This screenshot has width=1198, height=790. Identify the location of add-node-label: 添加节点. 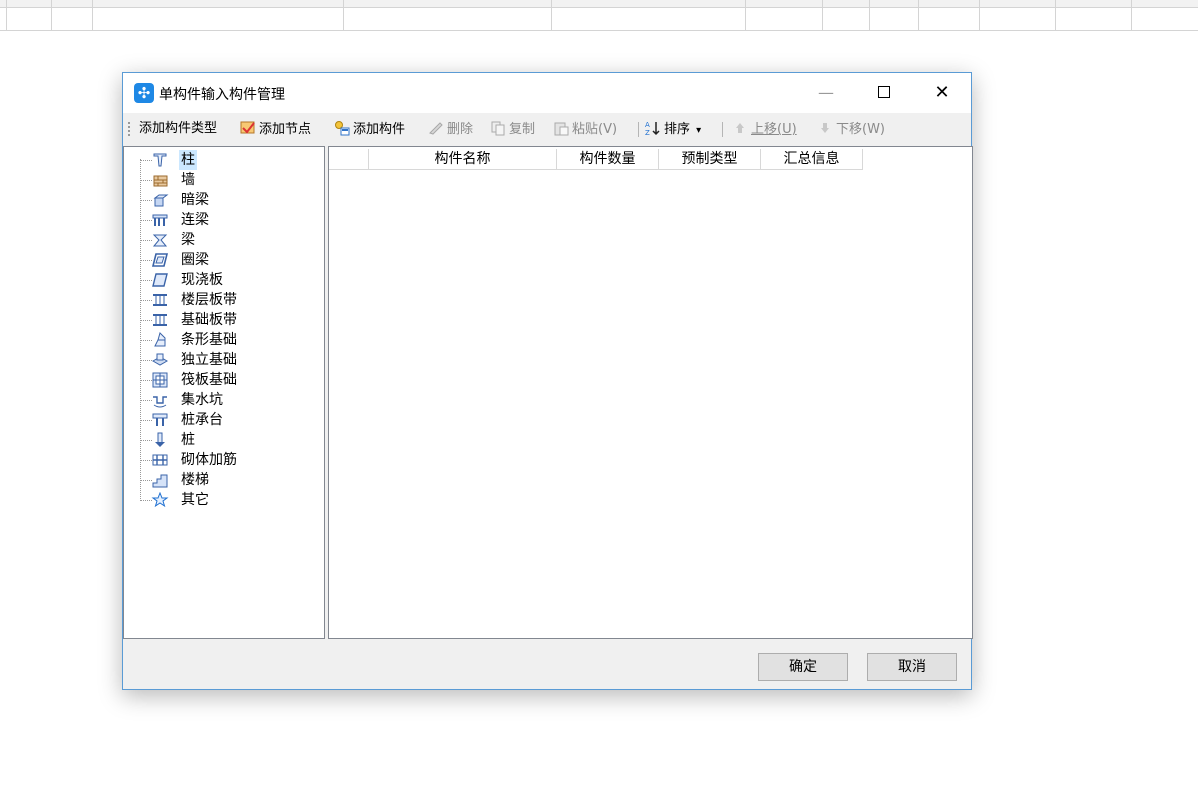
(285, 129).